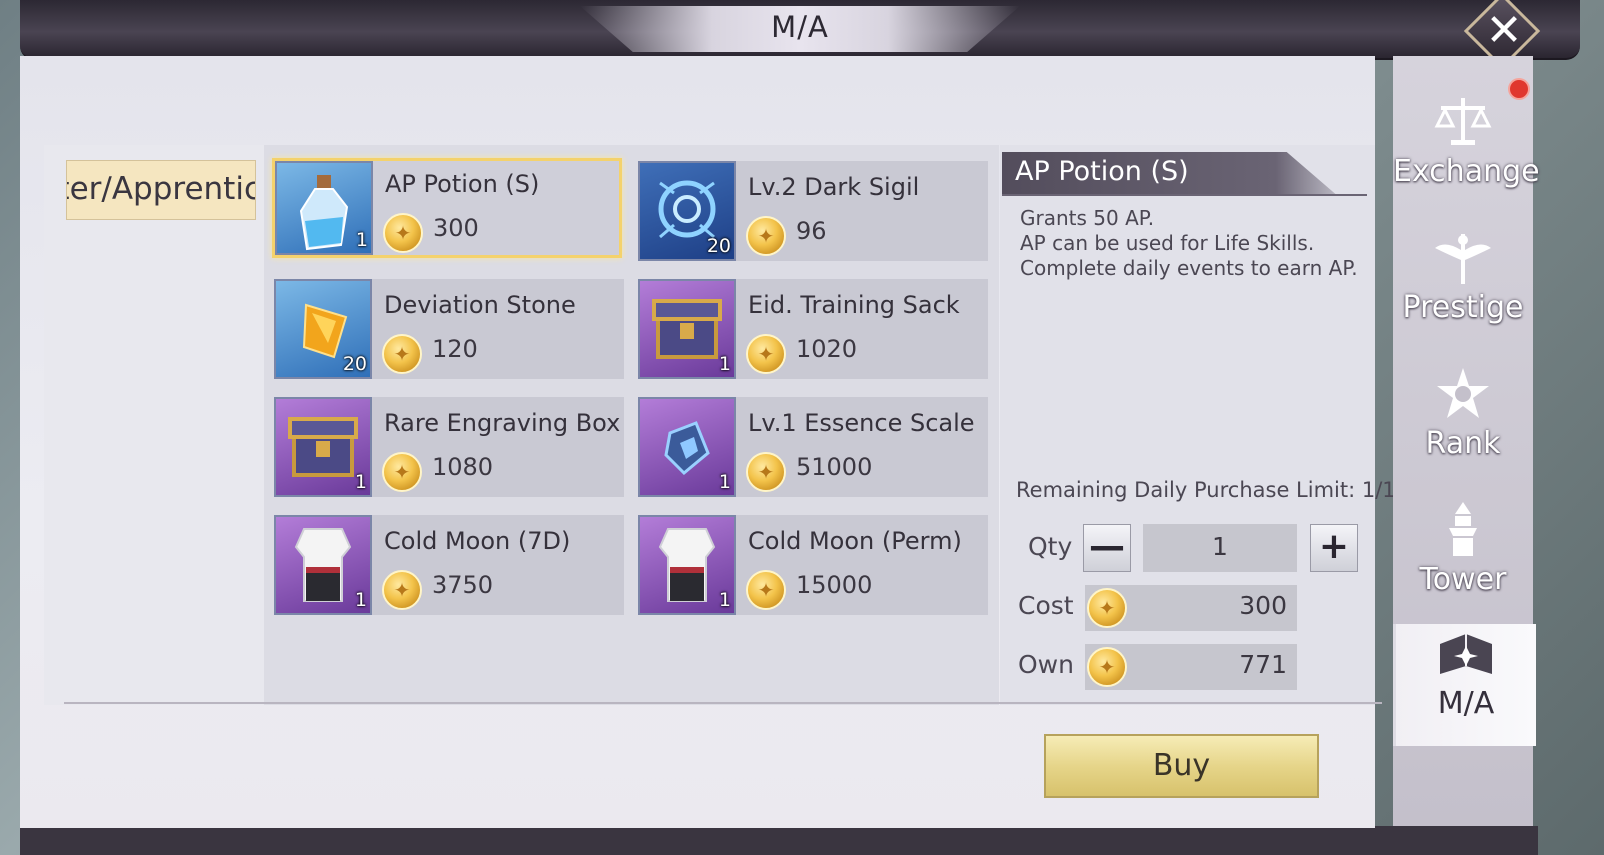  I want to click on item-price: 300, so click(456, 228).